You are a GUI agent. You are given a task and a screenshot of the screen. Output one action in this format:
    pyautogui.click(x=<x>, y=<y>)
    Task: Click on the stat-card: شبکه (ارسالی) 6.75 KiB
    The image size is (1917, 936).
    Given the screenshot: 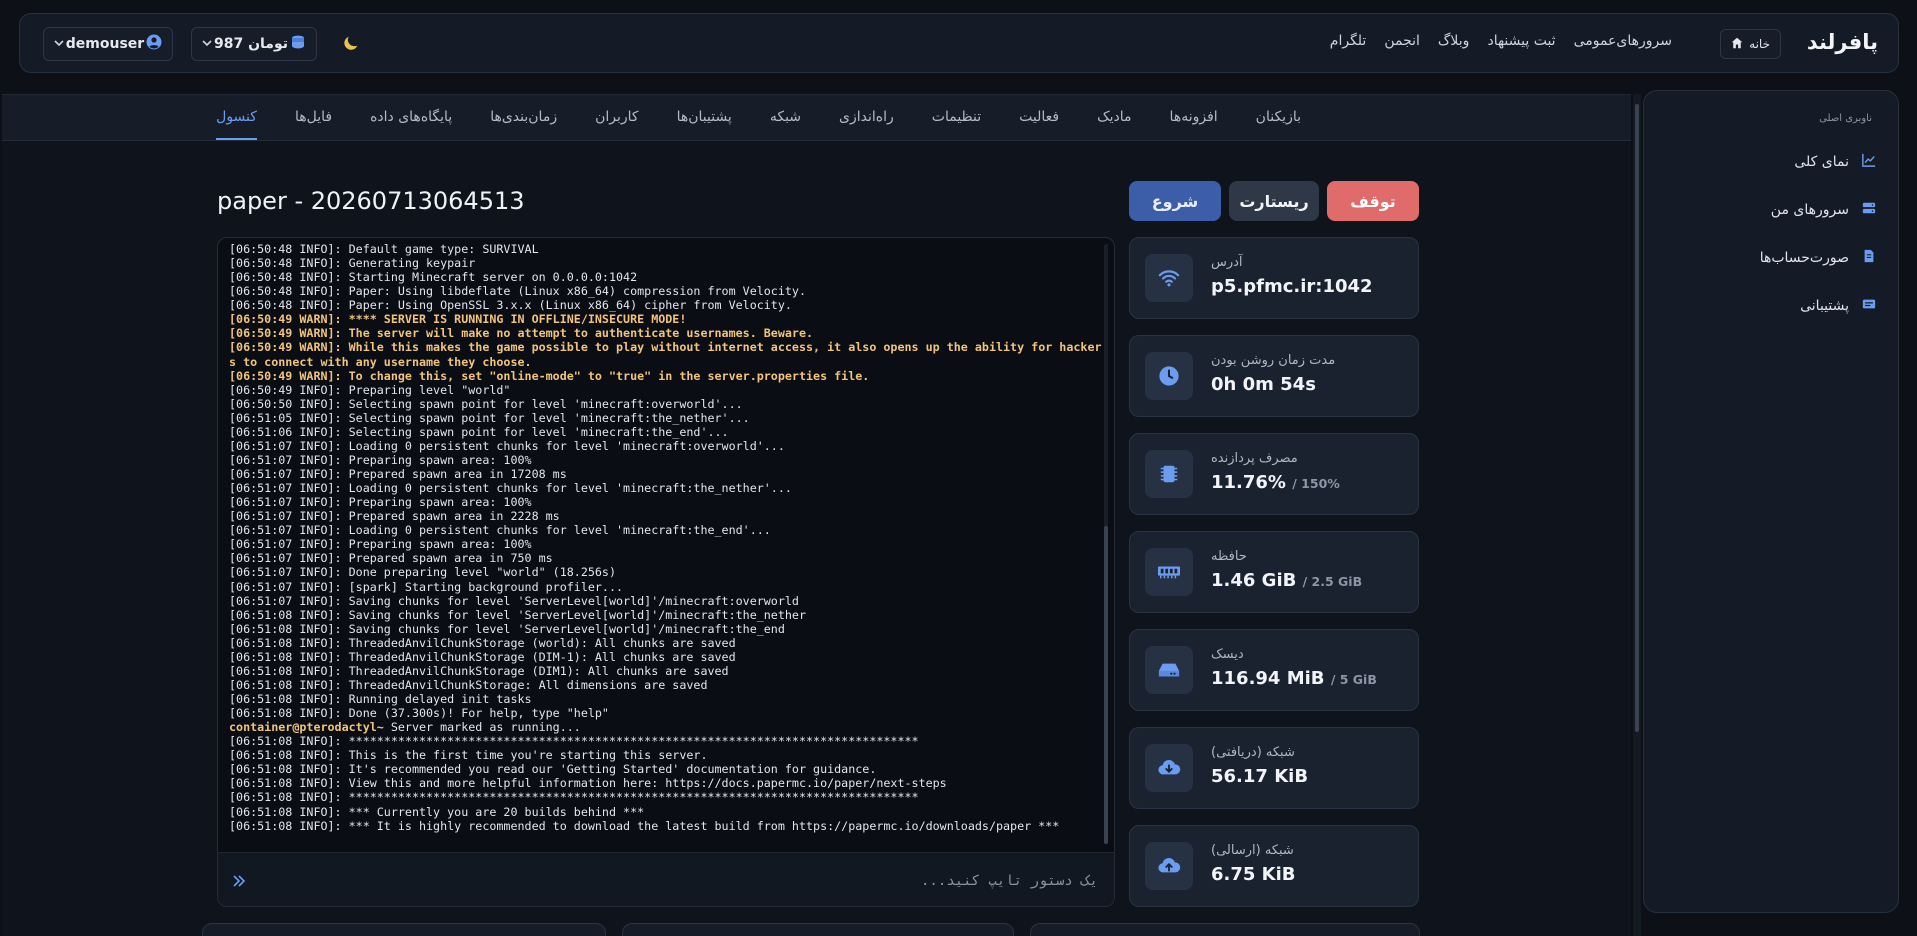 What is the action you would take?
    pyautogui.click(x=1274, y=866)
    